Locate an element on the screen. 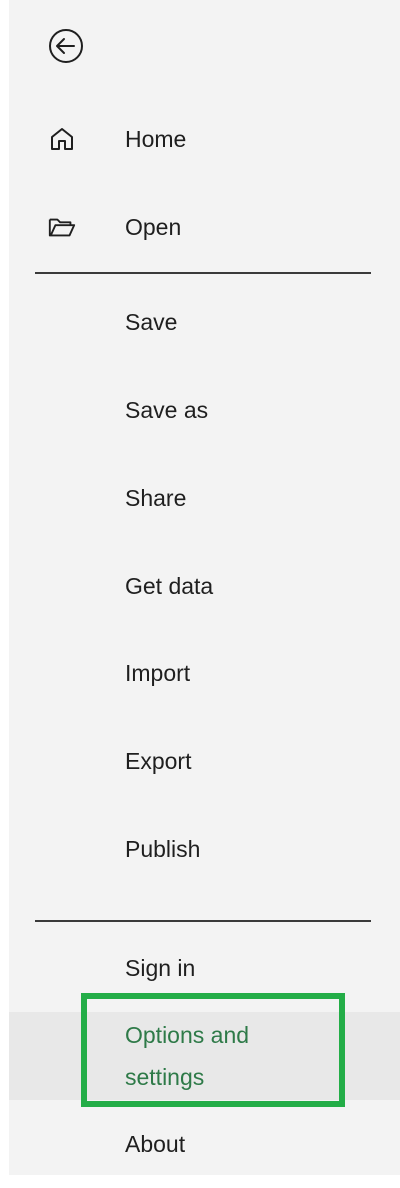 The image size is (400, 1188). back-arrow-icon is located at coordinates (66, 48).